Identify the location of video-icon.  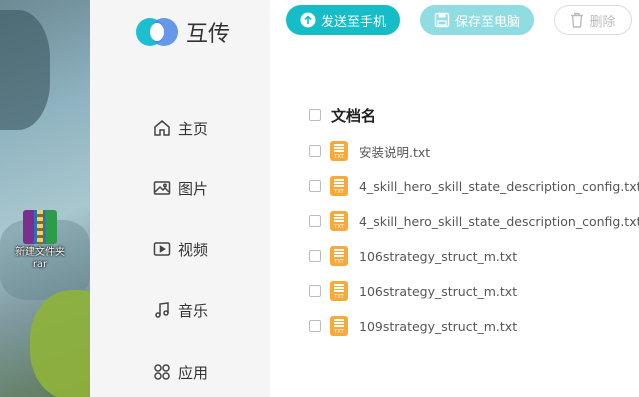
(162, 249).